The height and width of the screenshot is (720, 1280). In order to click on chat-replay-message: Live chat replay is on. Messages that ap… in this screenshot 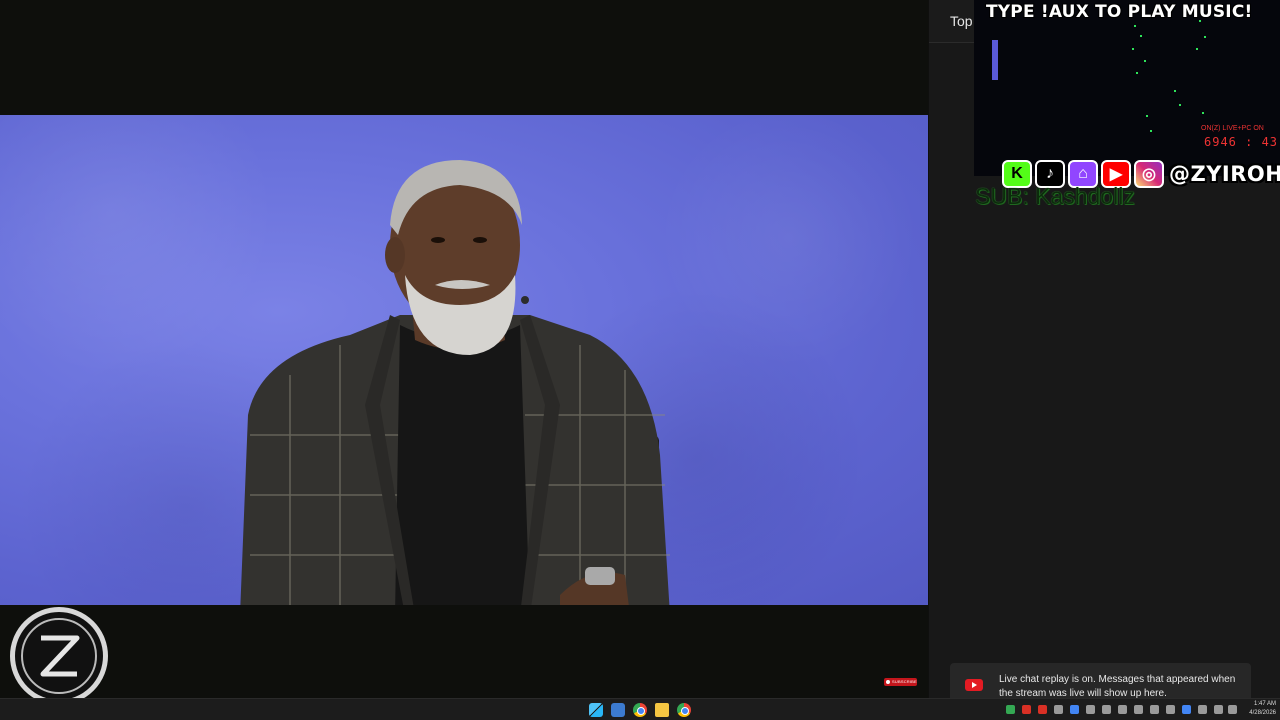, I will do `click(1117, 686)`.